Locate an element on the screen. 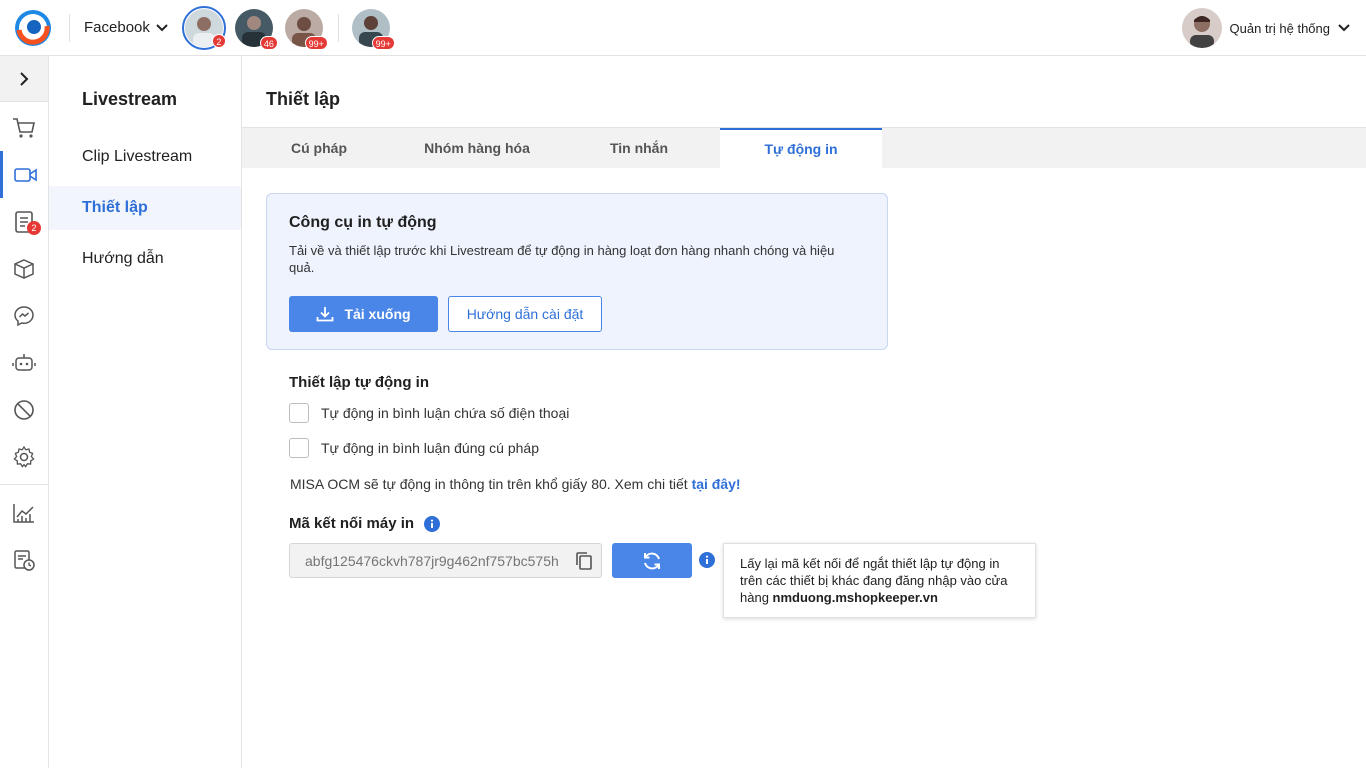  auto-print-settings-title: Thiết lập tự động in is located at coordinates (359, 382).